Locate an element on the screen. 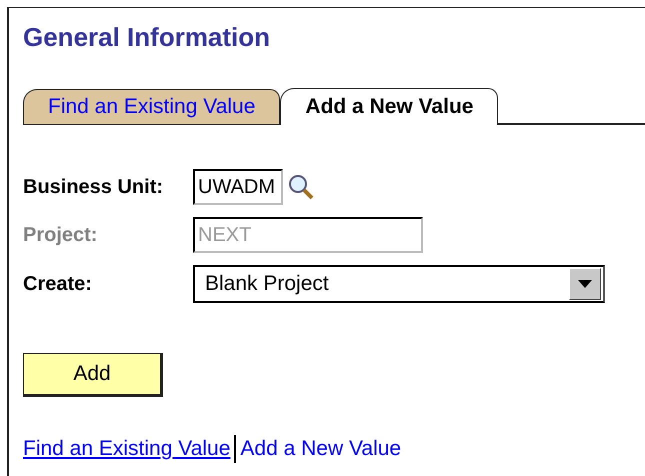  tab: Add a New Value is located at coordinates (389, 106).